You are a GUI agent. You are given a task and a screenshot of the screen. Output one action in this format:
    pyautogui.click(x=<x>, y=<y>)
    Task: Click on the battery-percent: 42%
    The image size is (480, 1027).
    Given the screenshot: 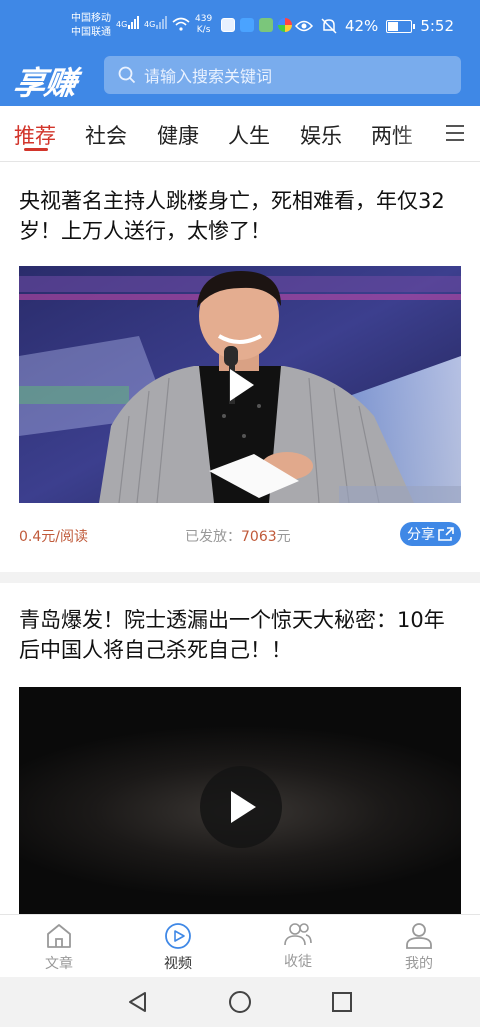 What is the action you would take?
    pyautogui.click(x=361, y=26)
    